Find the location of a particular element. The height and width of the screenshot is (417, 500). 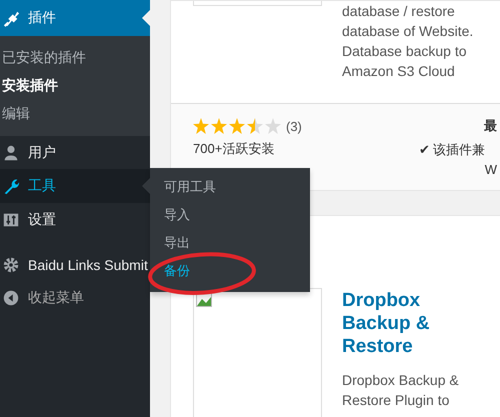

compatibility-text: 该插件兼 is located at coordinates (458, 149).